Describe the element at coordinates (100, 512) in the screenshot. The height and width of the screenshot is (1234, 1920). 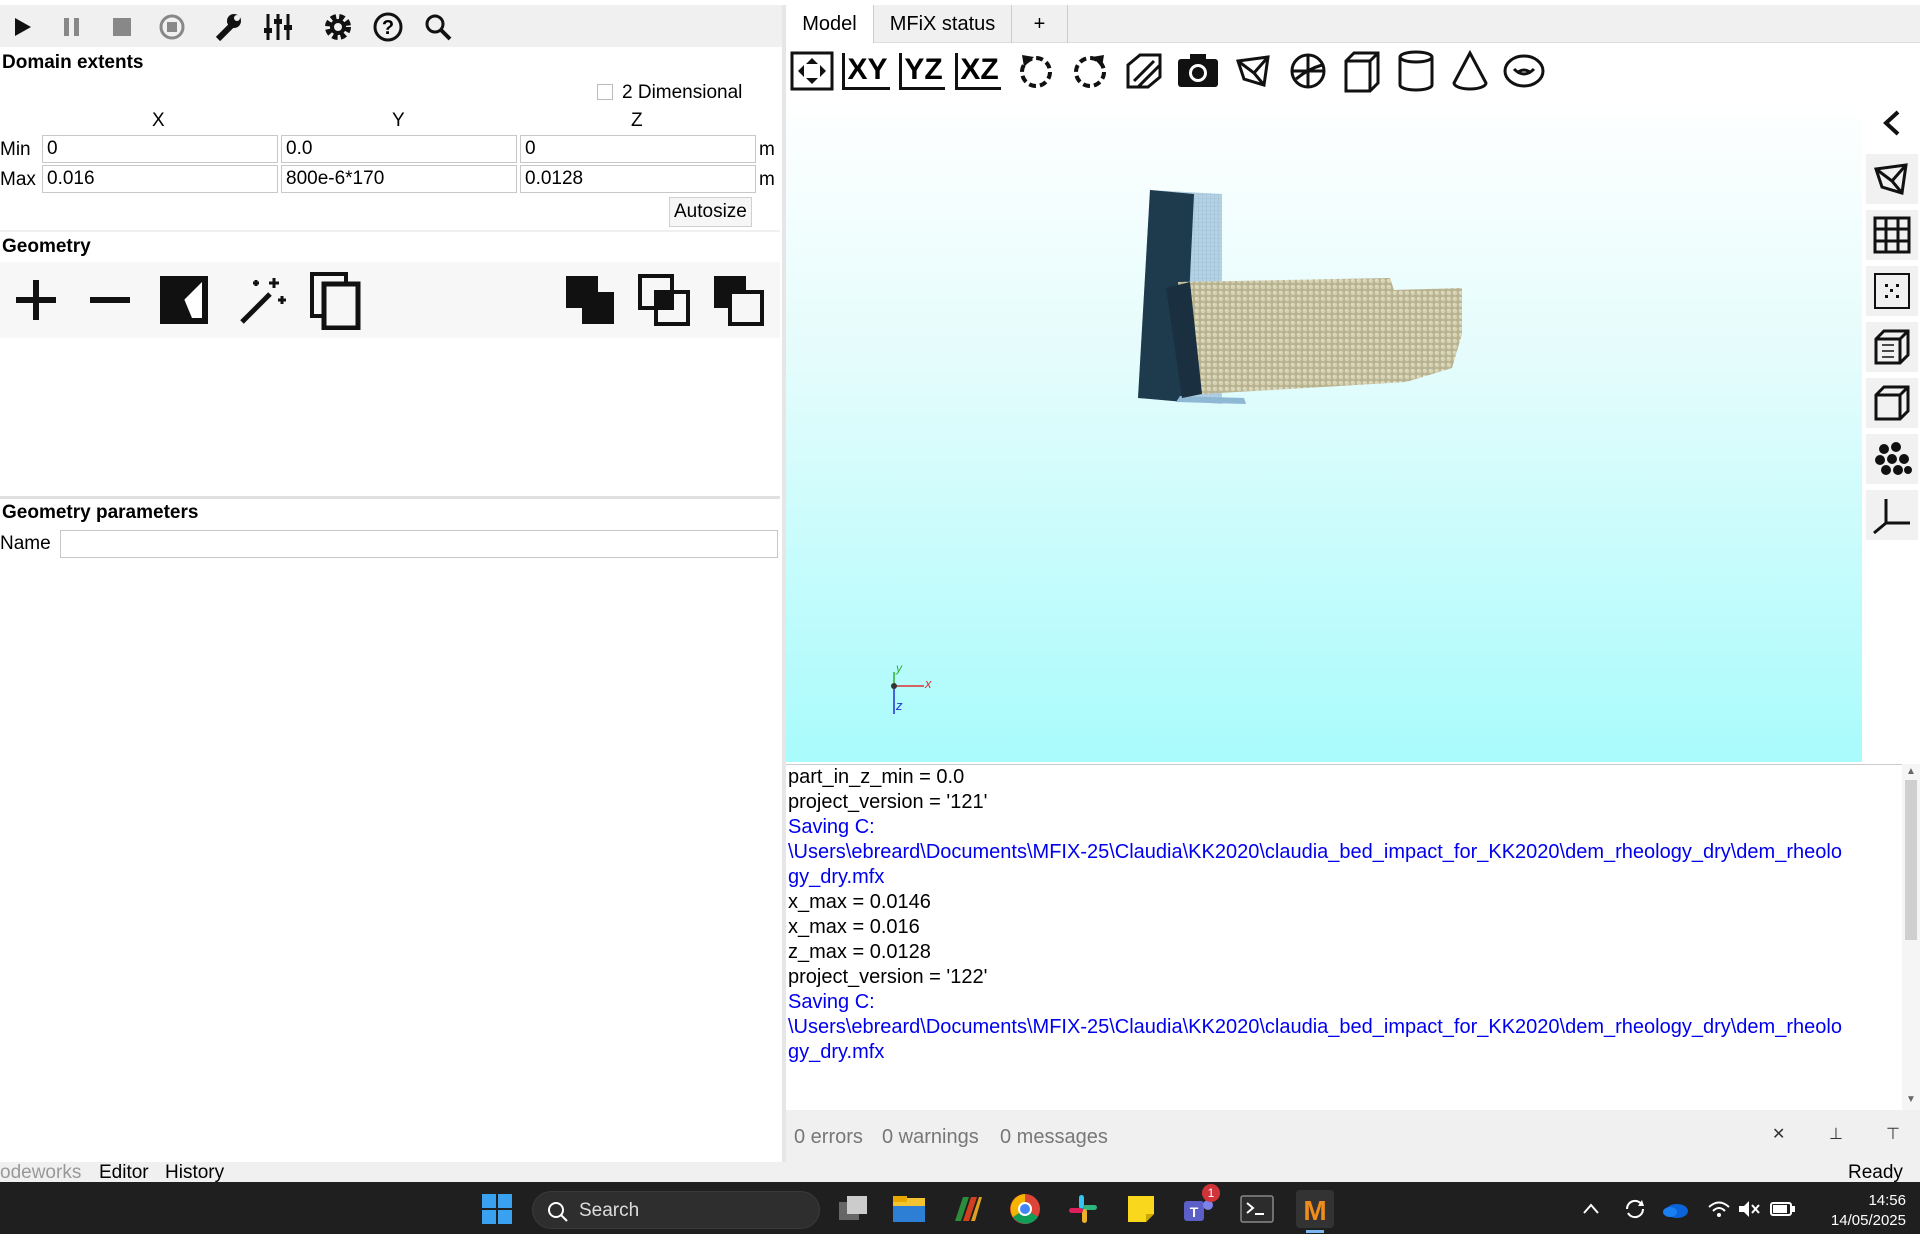
I see `geometry-parameters-title: Geometry parameters` at that location.